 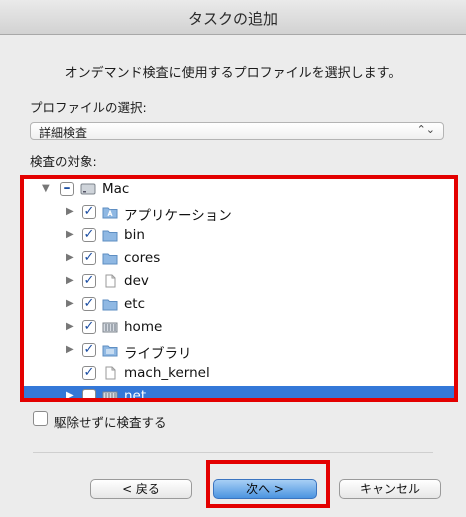 I want to click on divider, so click(x=233, y=452).